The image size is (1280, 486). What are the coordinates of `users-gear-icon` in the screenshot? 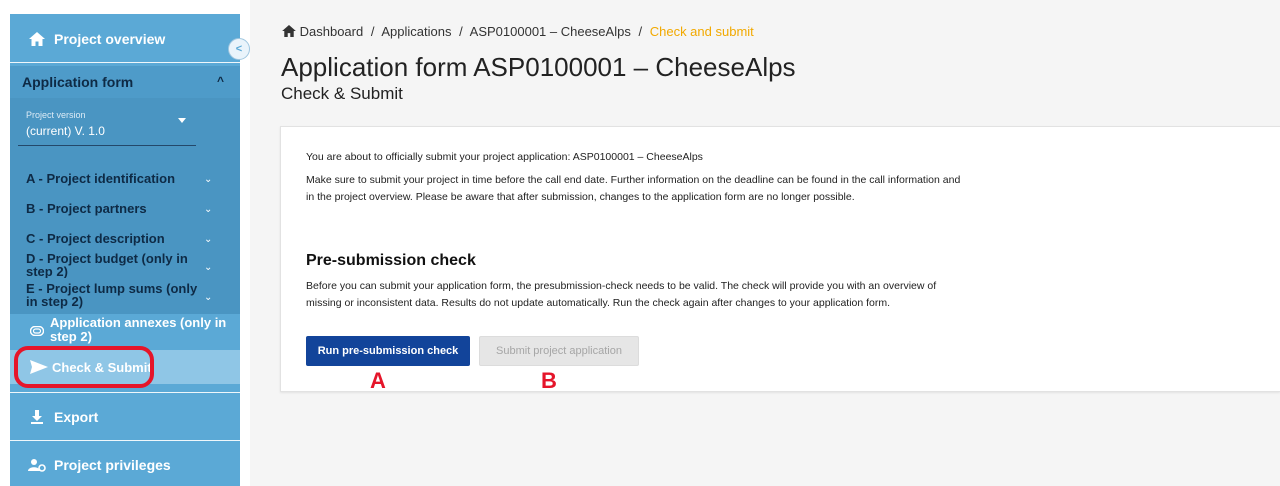 It's located at (37, 465).